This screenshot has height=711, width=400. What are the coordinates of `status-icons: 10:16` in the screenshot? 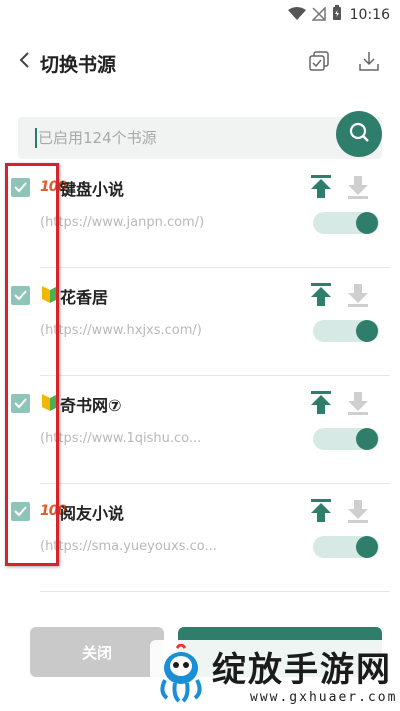 It's located at (338, 15).